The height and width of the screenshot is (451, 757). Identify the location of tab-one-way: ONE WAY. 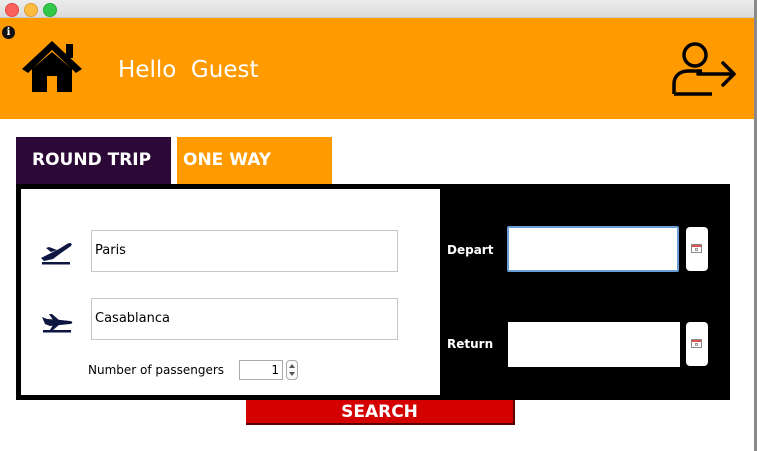
(254, 160).